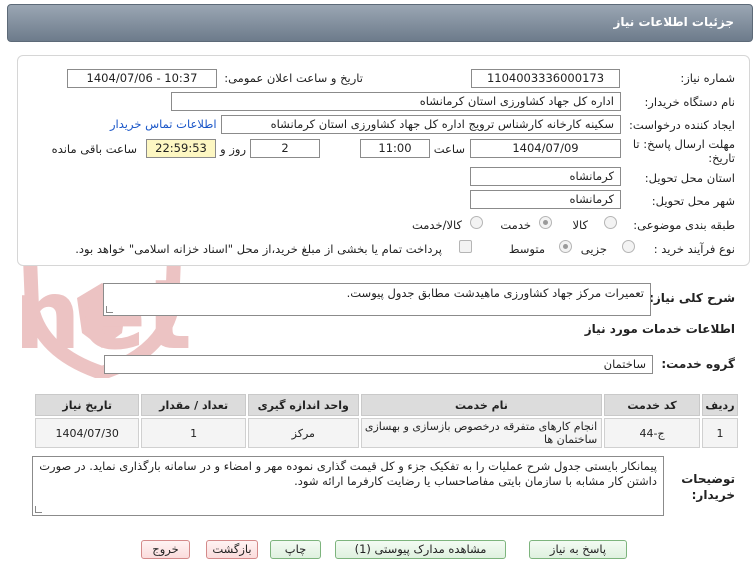 The image size is (755, 574). What do you see at coordinates (659, 329) in the screenshot?
I see `services-title: اطلاعات خدمات مورد نیاز` at bounding box center [659, 329].